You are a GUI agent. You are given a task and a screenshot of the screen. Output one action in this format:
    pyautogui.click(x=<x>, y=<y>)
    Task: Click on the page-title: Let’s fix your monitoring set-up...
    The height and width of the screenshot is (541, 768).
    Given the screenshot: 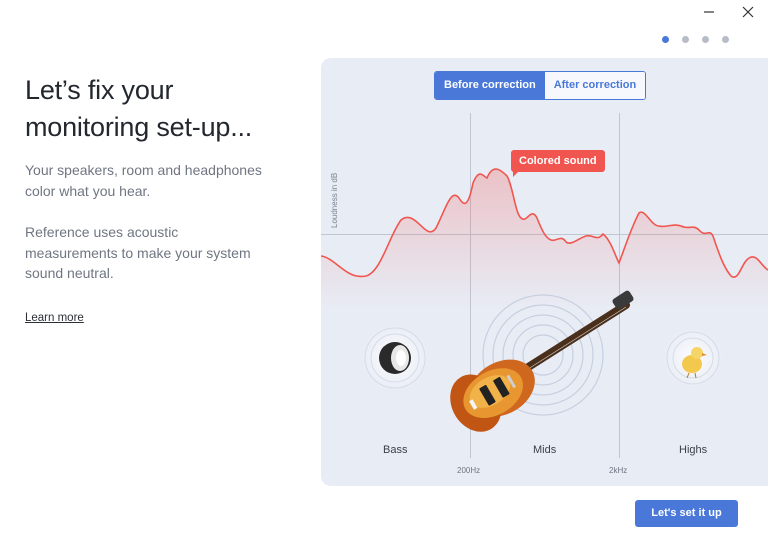 What is the action you would take?
    pyautogui.click(x=160, y=109)
    